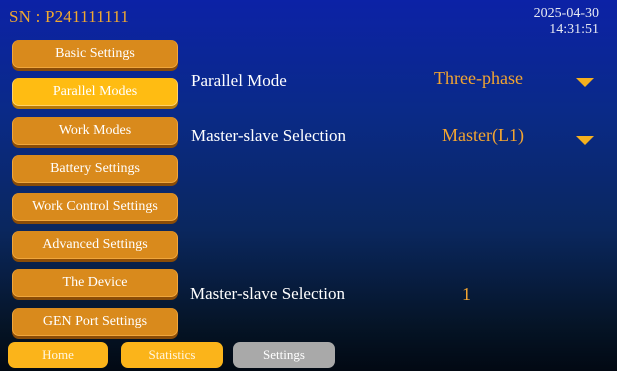 This screenshot has width=617, height=371. I want to click on time-display: 14:31:51, so click(574, 29).